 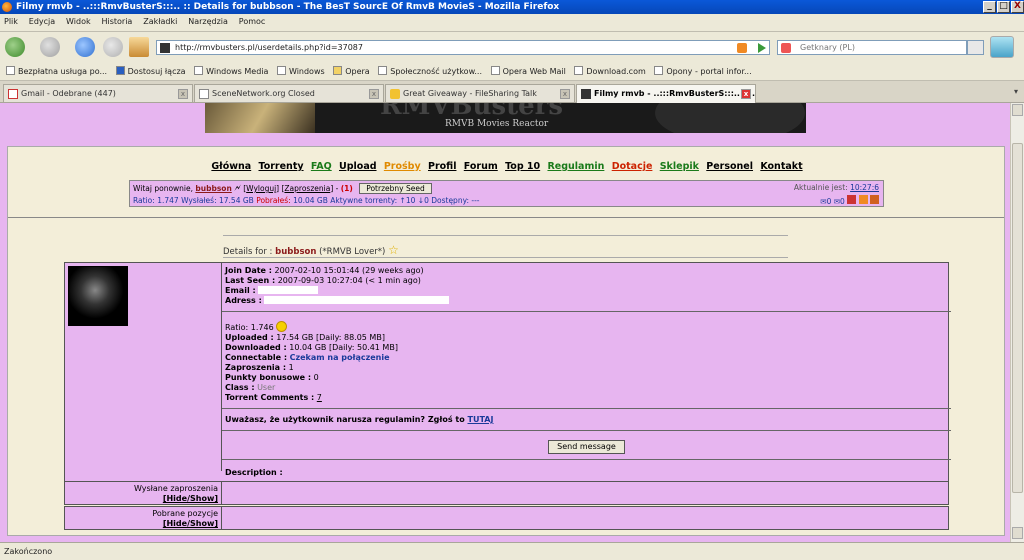 I want to click on search-box: Getknary (PL), so click(x=872, y=47).